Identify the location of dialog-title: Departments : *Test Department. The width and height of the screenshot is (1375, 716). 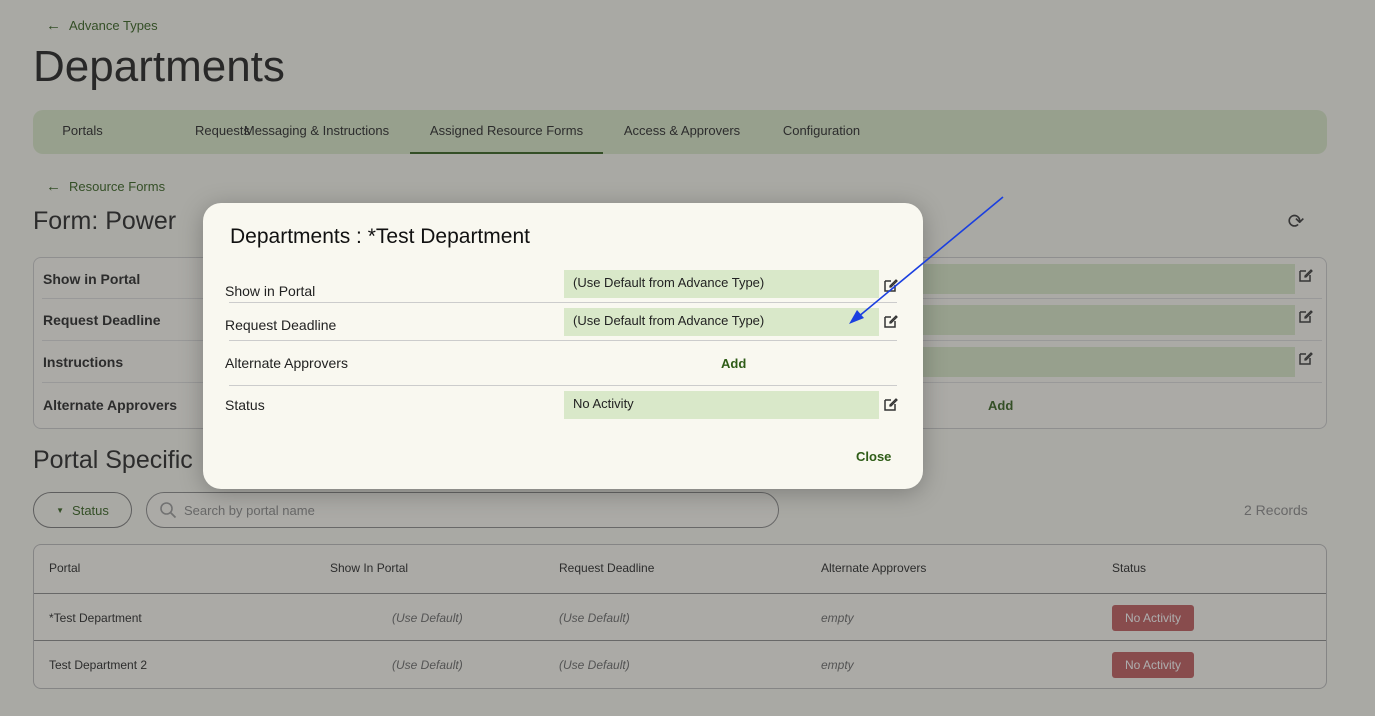
(380, 236).